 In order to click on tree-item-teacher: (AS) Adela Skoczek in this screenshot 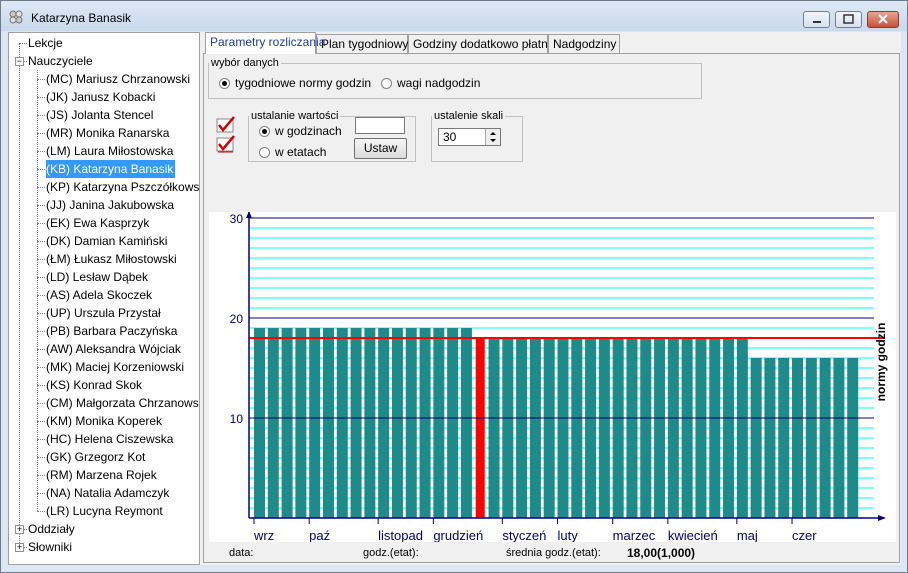, I will do `click(99, 295)`.